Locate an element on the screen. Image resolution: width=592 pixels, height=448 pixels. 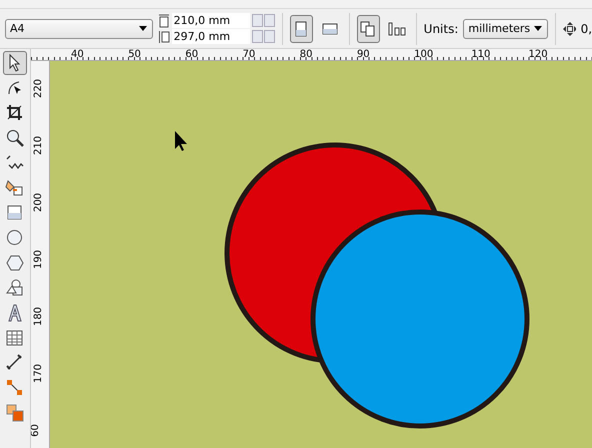
page-width-field: 210,0 mm is located at coordinates (211, 20).